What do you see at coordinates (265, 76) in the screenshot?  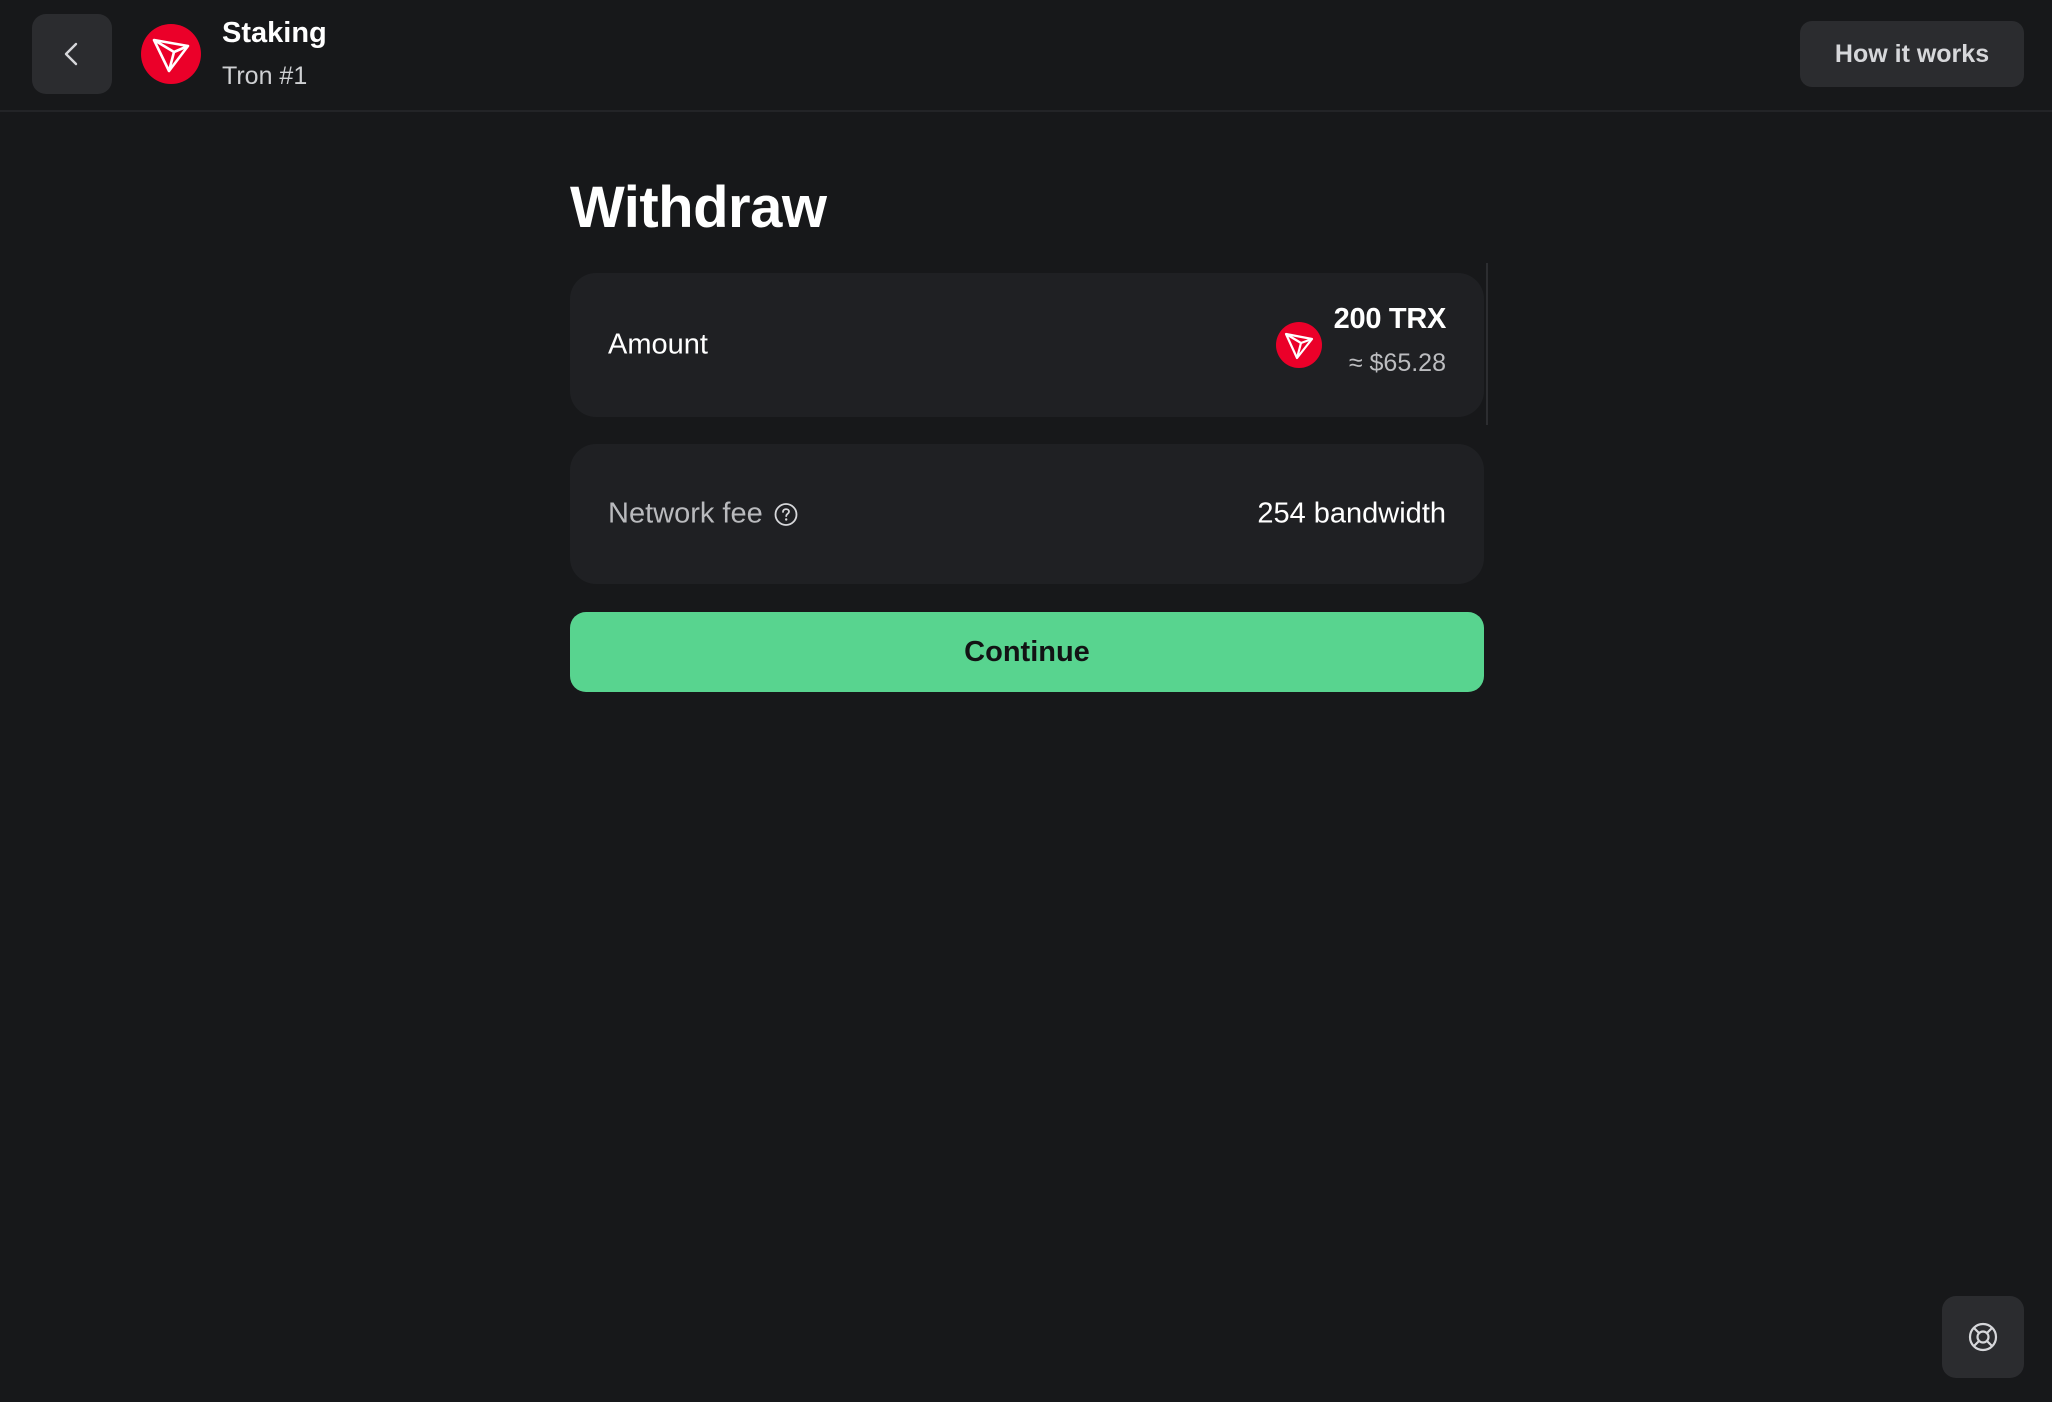 I see `account-name: Tron #1` at bounding box center [265, 76].